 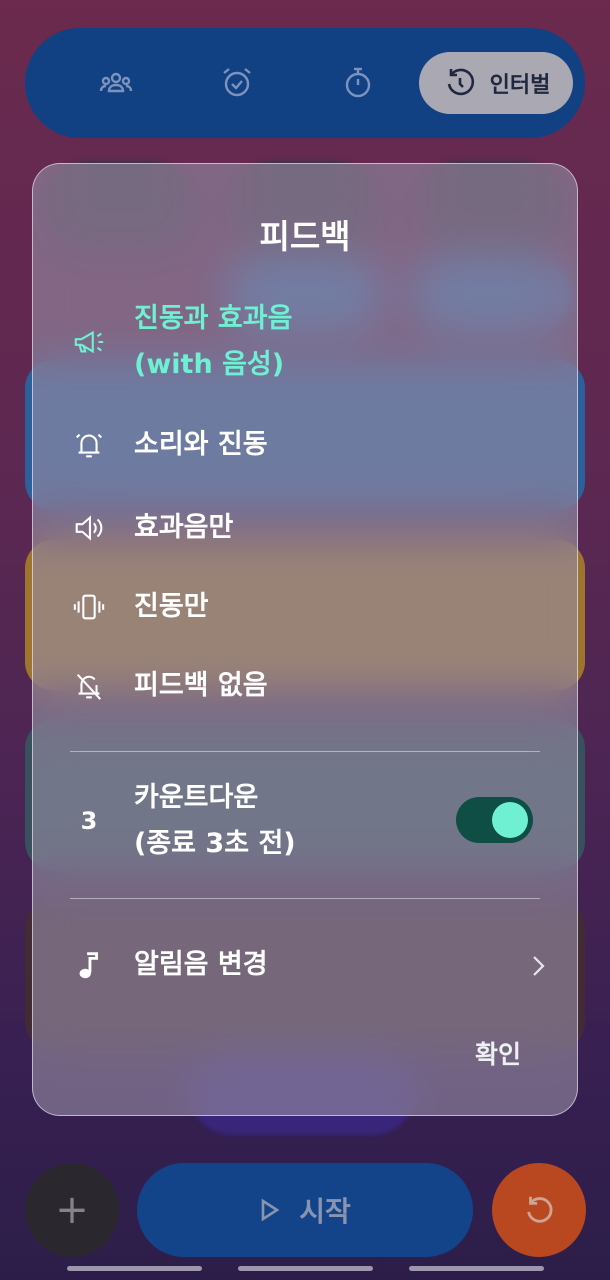 I want to click on music-note-icon, so click(x=89, y=965).